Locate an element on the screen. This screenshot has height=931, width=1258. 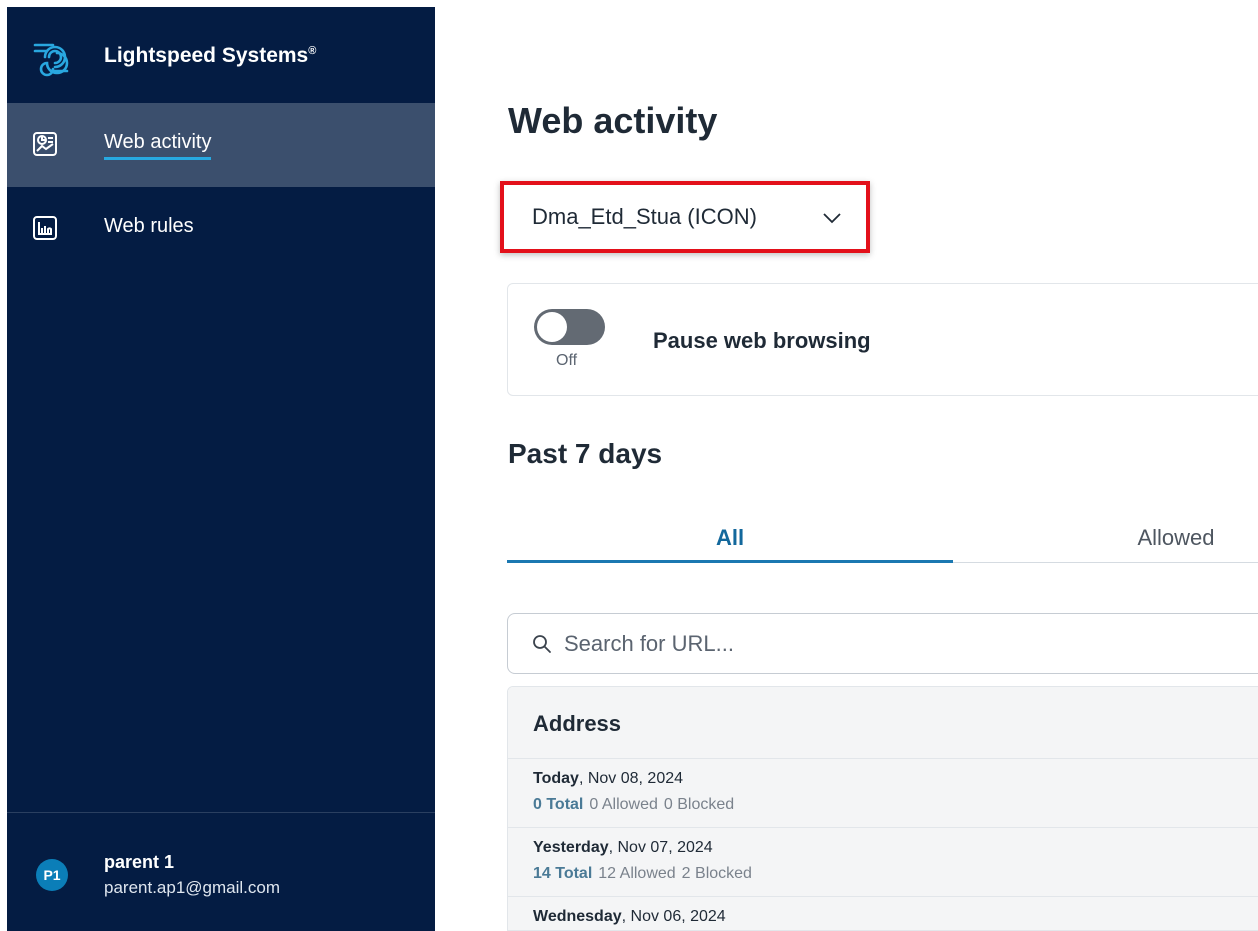
active-tab-indicator is located at coordinates (730, 561).